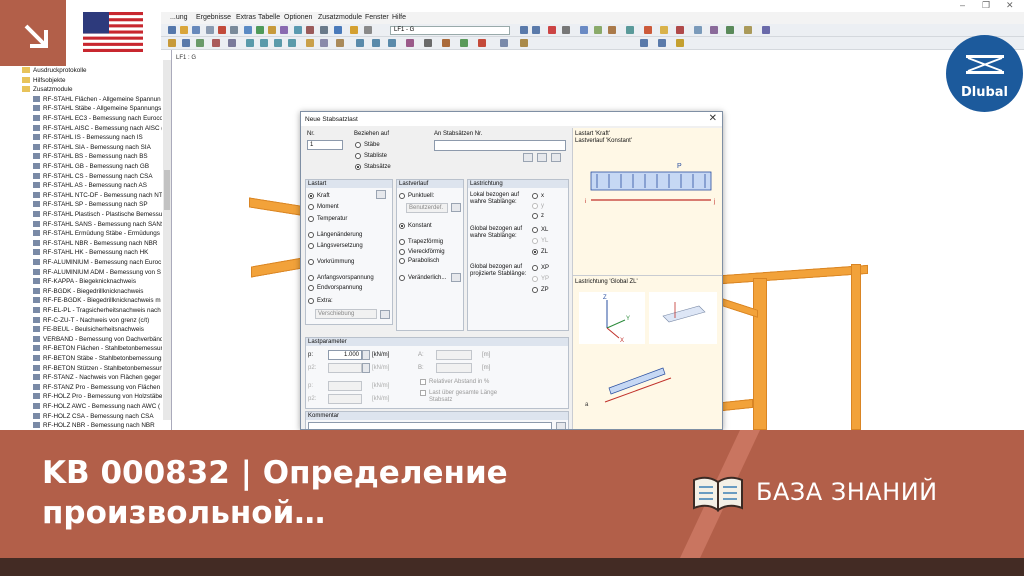 The image size is (1024, 576). I want to click on extra-select: Verschiebung, so click(346, 314).